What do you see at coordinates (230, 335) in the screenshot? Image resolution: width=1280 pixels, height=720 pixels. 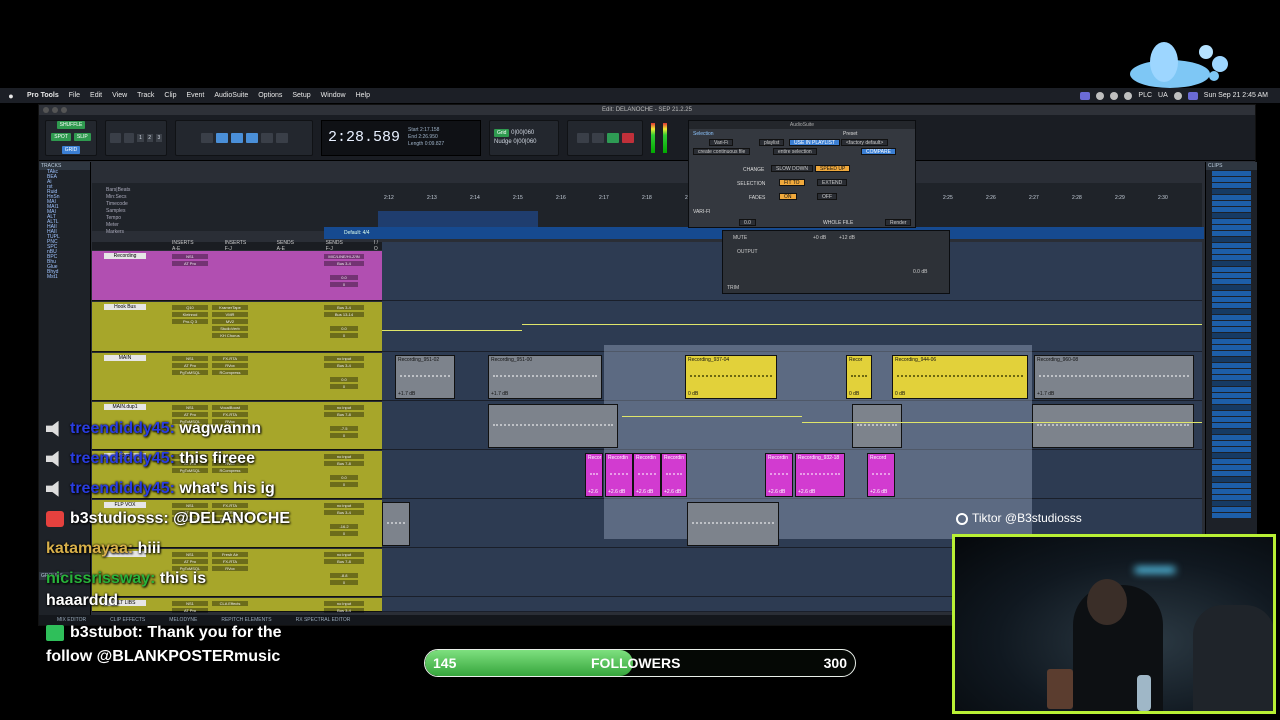 I see `insert-slot: KH Chorus` at bounding box center [230, 335].